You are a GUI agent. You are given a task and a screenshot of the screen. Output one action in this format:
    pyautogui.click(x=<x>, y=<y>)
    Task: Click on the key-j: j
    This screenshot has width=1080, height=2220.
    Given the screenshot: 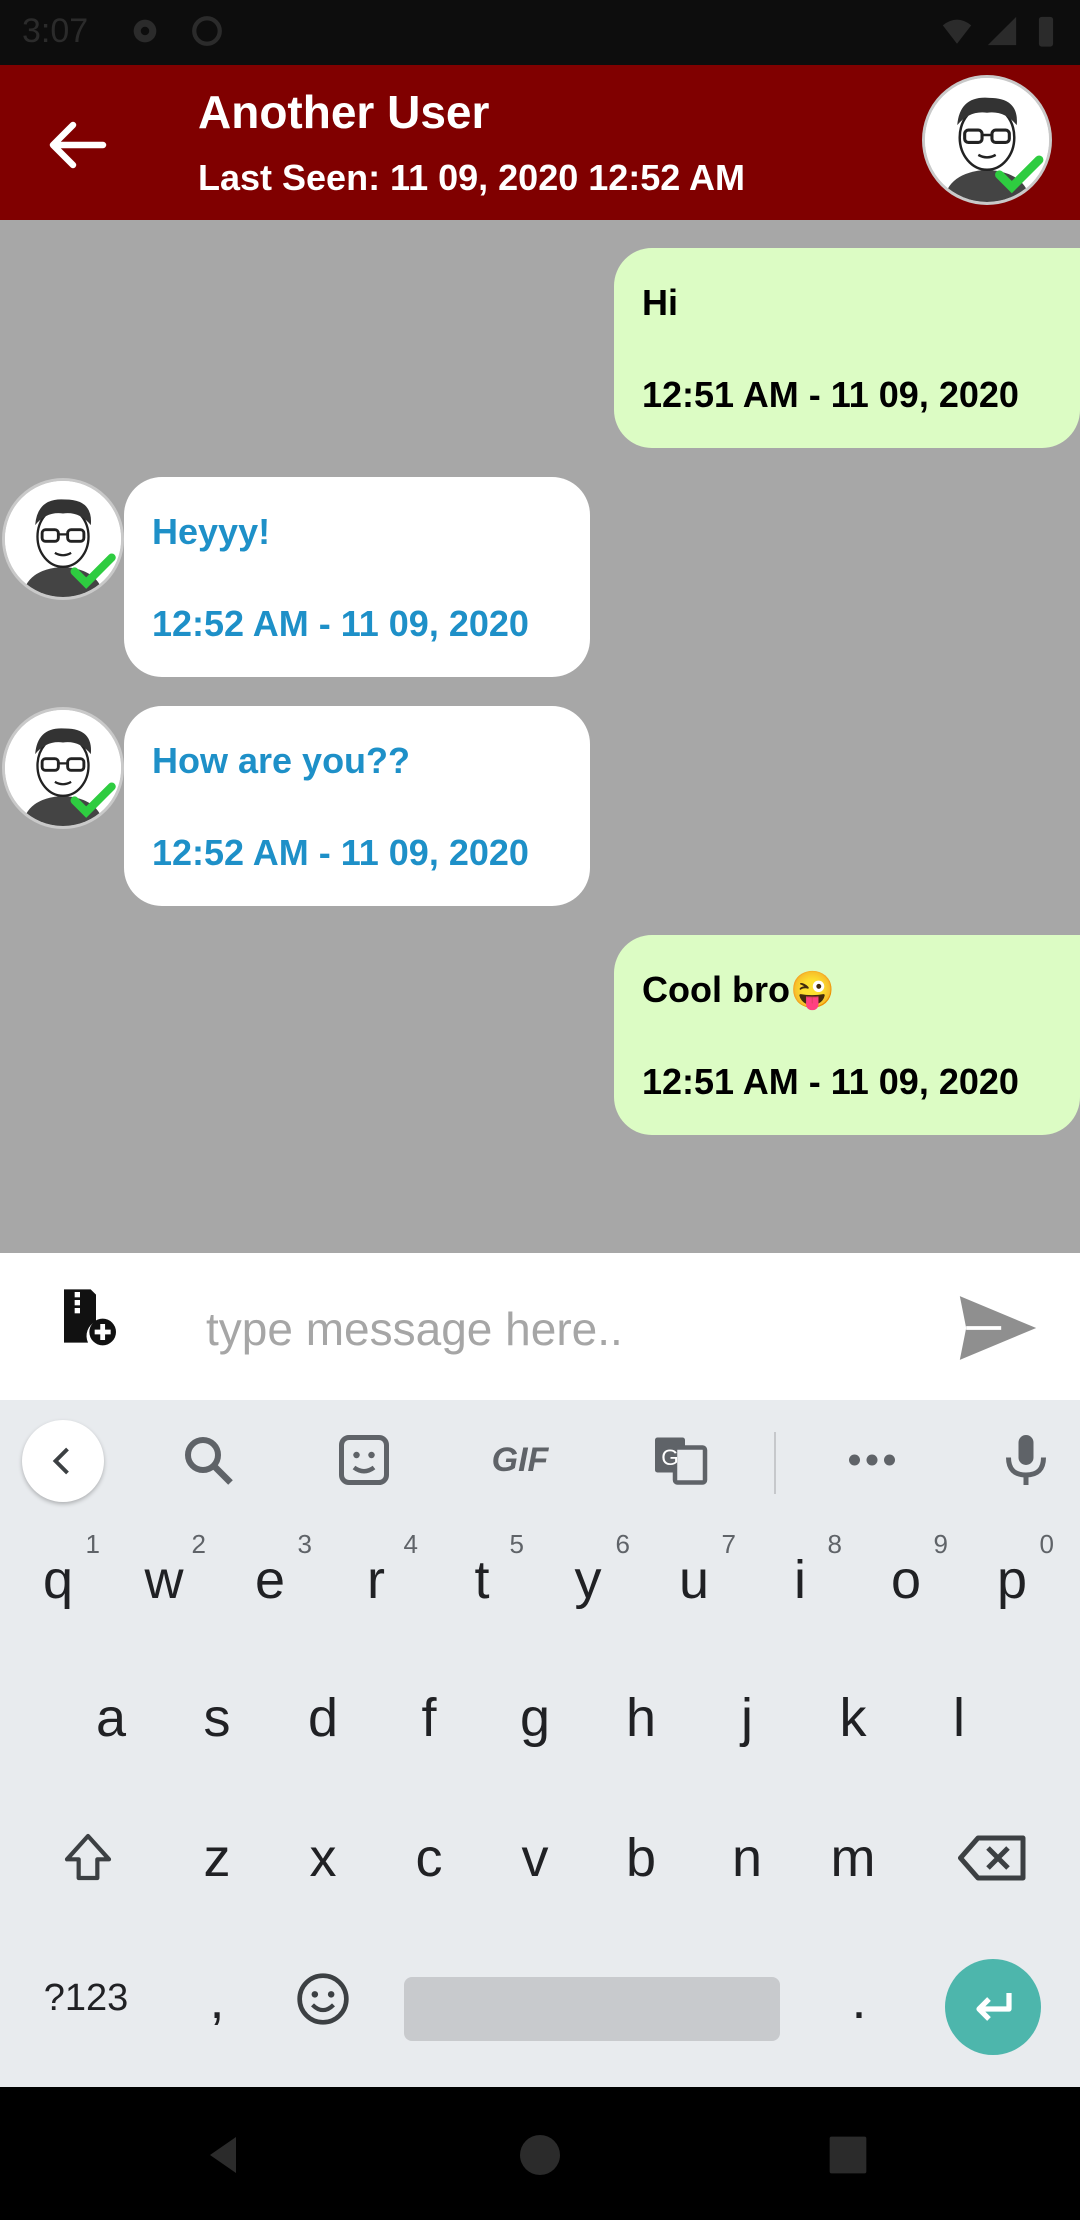 What is the action you would take?
    pyautogui.click(x=747, y=1716)
    